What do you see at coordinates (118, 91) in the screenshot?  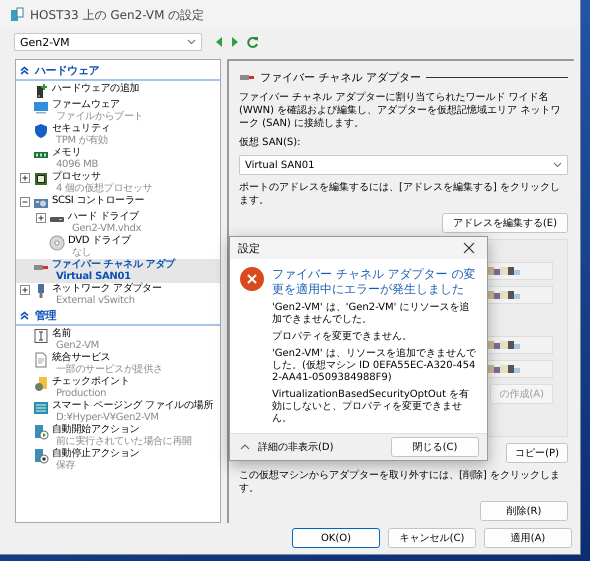 I see `tree-item: ハードウェアの追加` at bounding box center [118, 91].